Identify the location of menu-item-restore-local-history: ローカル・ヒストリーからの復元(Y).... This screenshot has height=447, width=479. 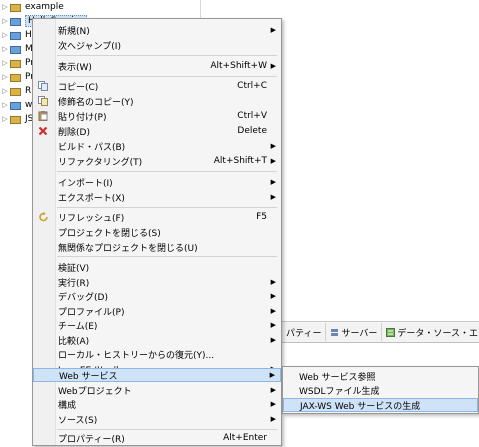
(157, 354).